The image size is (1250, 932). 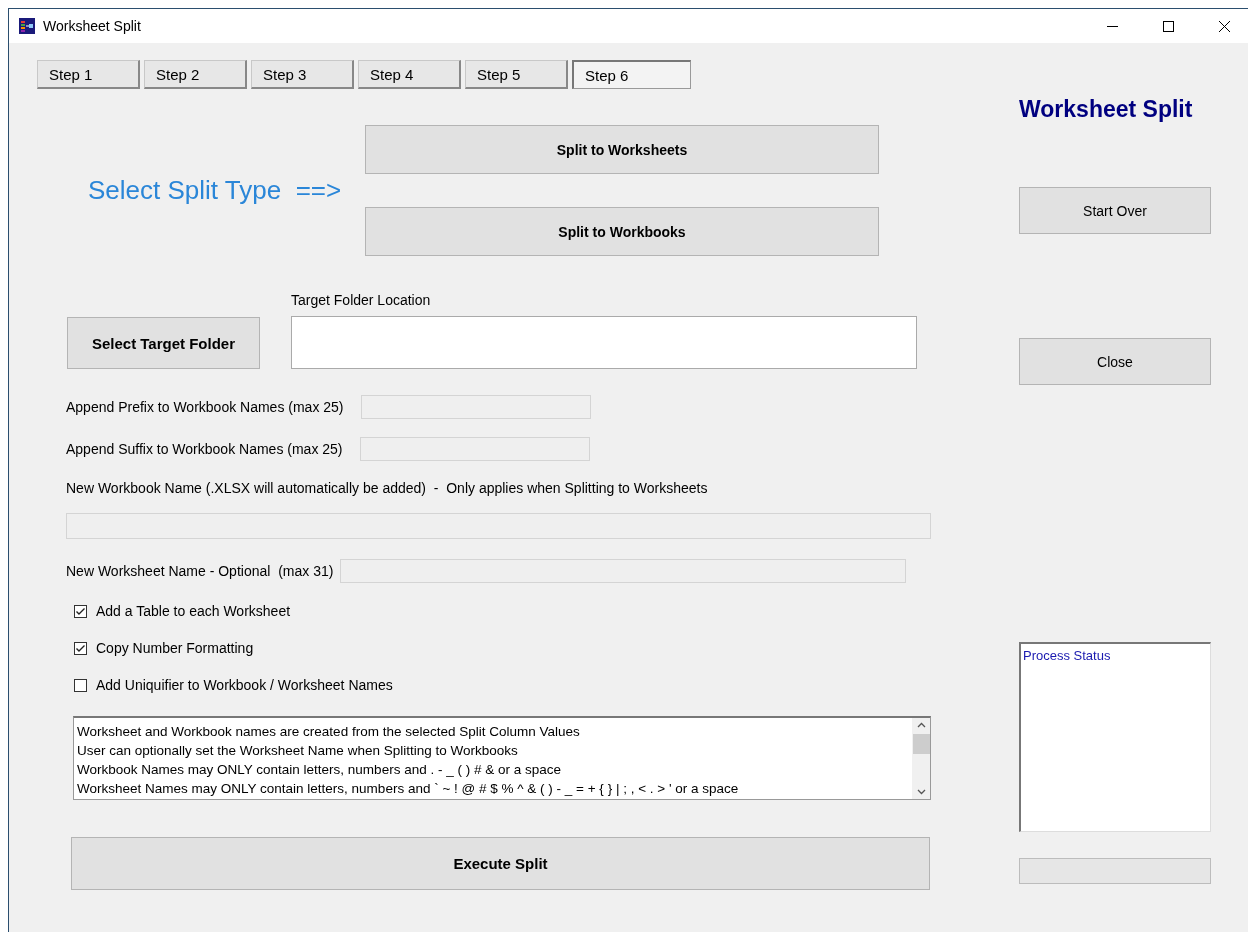 What do you see at coordinates (1106, 109) in the screenshot?
I see `app-heading: Worksheet Split` at bounding box center [1106, 109].